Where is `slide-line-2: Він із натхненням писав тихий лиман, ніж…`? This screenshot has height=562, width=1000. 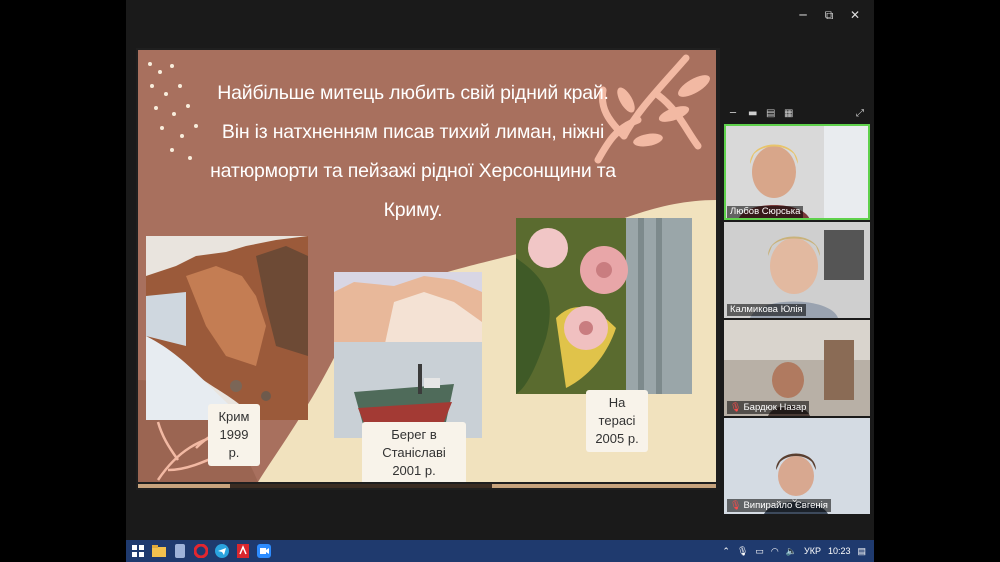 slide-line-2: Він із натхненням писав тихий лиман, ніж… is located at coordinates (413, 132).